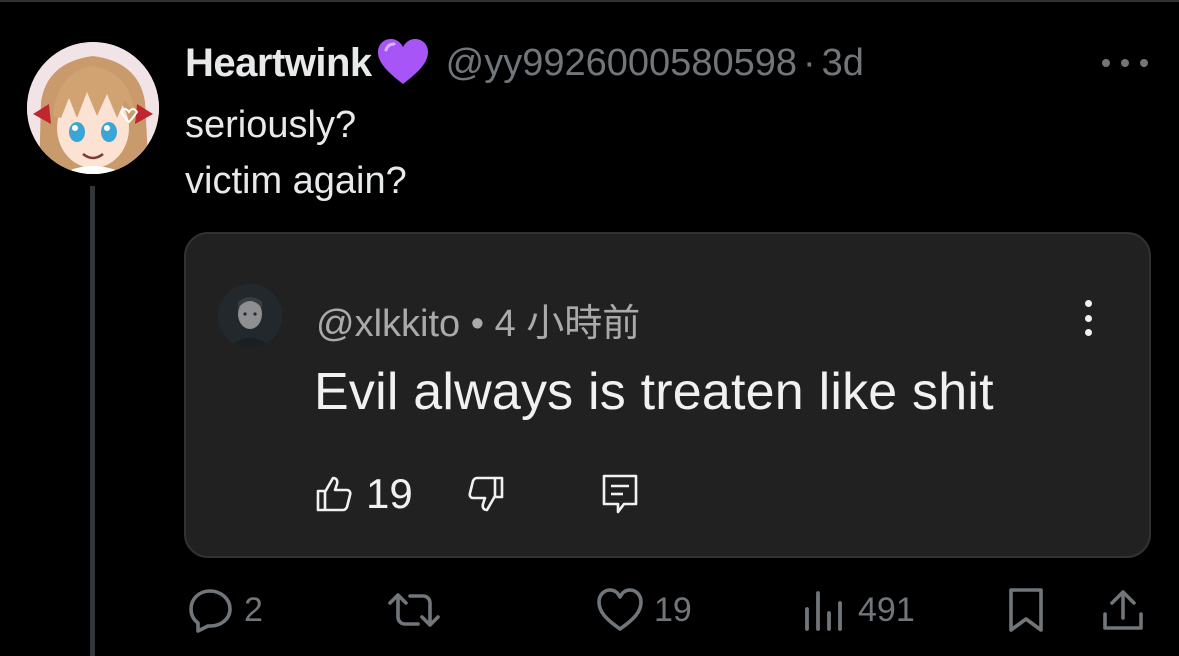 The width and height of the screenshot is (1179, 656). What do you see at coordinates (673, 609) in the screenshot?
I see `like-count: 19` at bounding box center [673, 609].